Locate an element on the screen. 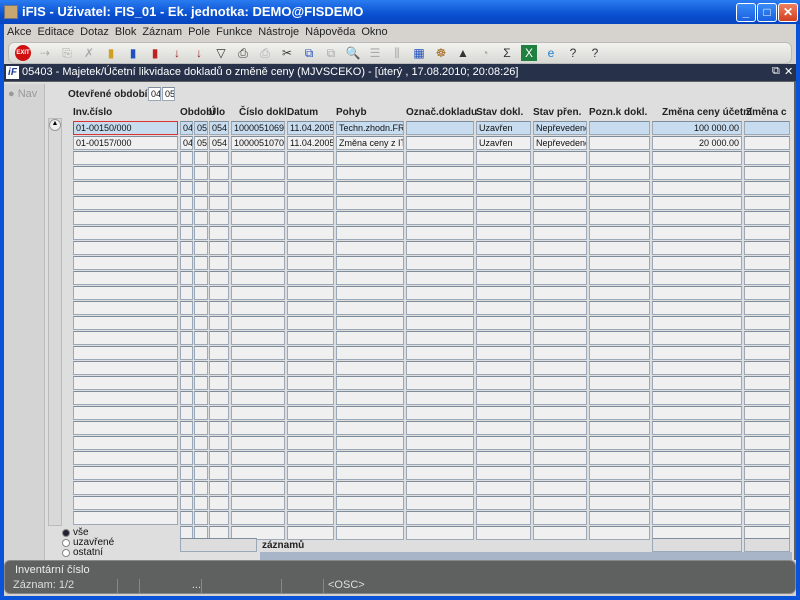 This screenshot has height=600, width=800. table-cell: Nepřevedeno is located at coordinates (560, 128).